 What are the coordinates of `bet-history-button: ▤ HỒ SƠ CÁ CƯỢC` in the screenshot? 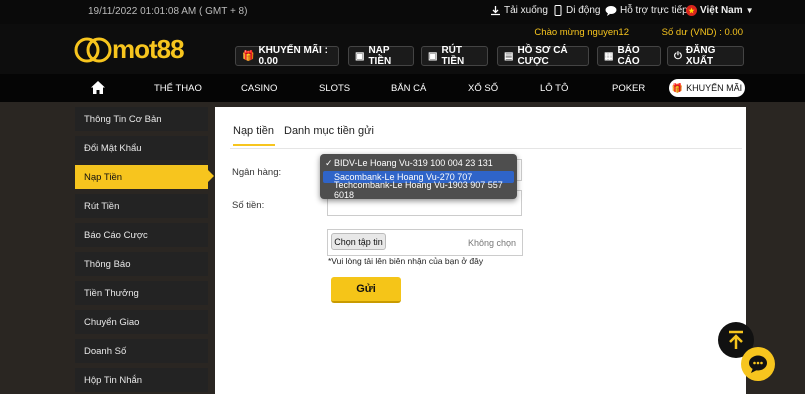 It's located at (543, 56).